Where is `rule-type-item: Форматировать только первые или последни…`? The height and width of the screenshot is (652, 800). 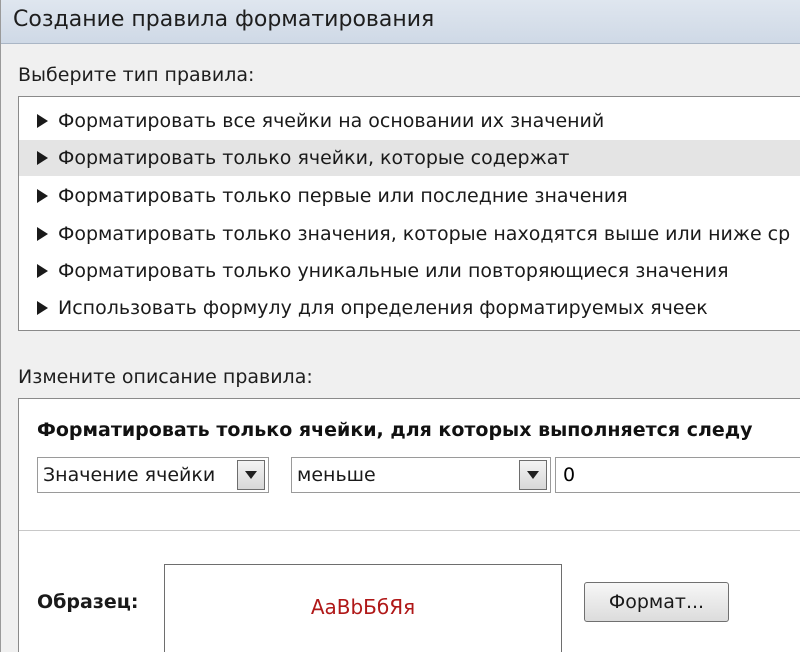 rule-type-item: Форматировать только первые или последни… is located at coordinates (409, 196).